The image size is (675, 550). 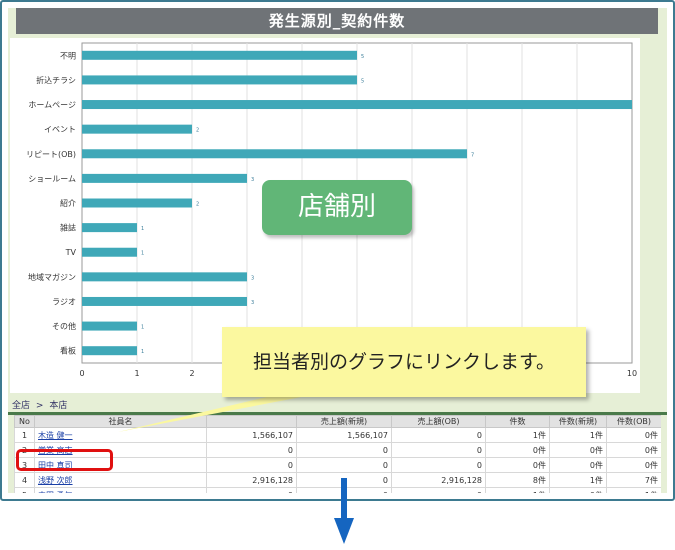 What do you see at coordinates (191, 373) in the screenshot?
I see `x-tick-label: 2` at bounding box center [191, 373].